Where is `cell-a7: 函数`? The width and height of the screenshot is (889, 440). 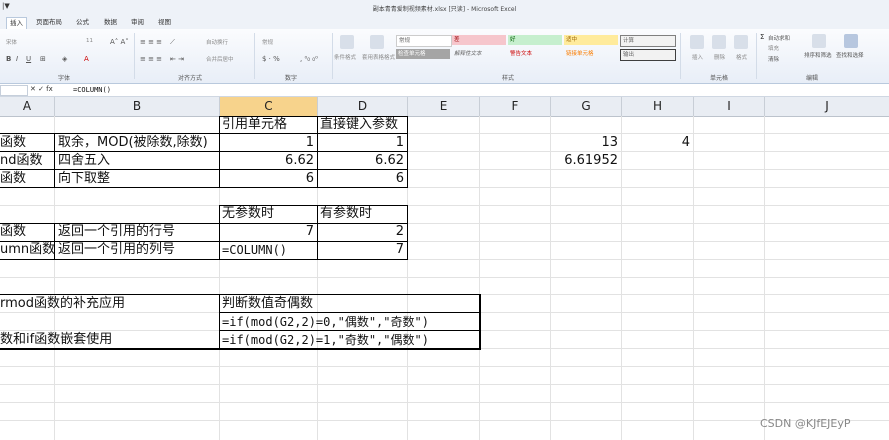
cell-a7: 函数 is located at coordinates (13, 232).